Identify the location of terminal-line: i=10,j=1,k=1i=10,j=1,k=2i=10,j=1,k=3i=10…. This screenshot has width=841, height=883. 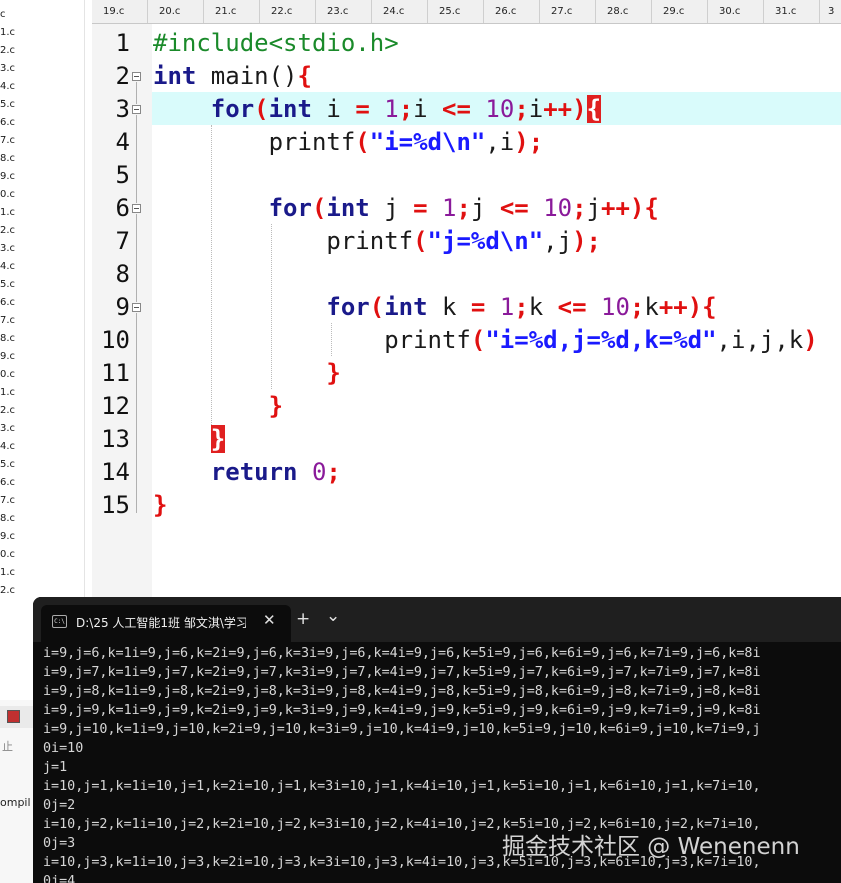
(402, 786).